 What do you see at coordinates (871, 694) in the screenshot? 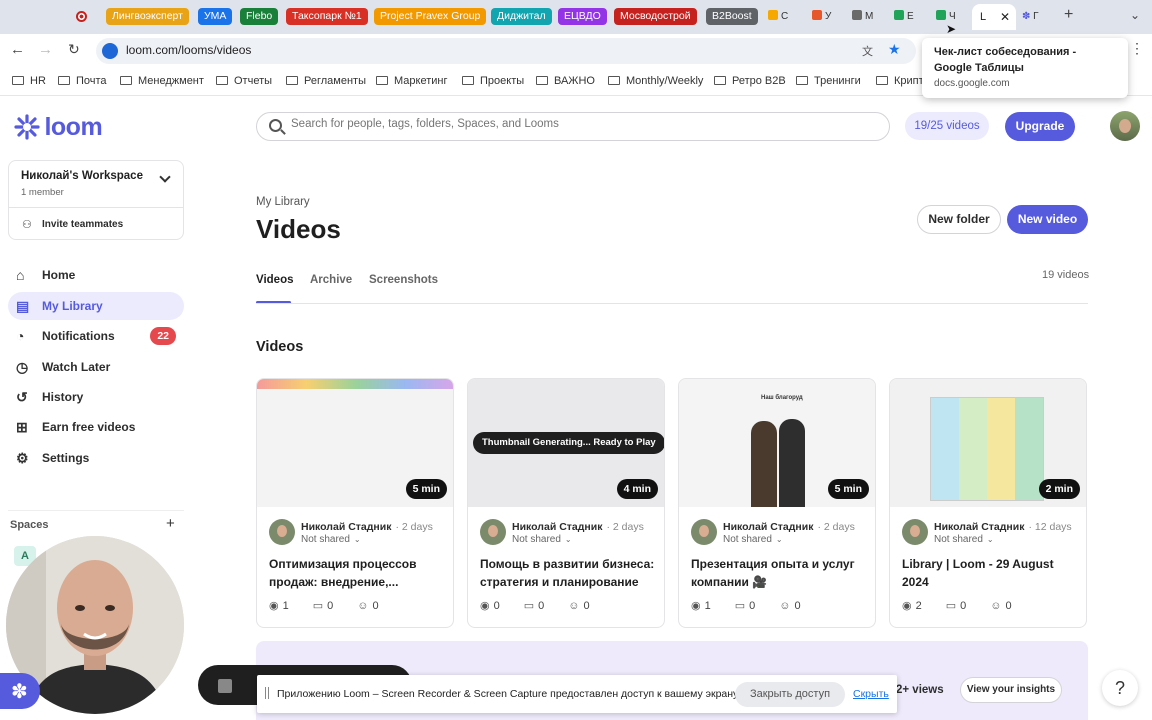
I see `hide-link: Скрыть` at bounding box center [871, 694].